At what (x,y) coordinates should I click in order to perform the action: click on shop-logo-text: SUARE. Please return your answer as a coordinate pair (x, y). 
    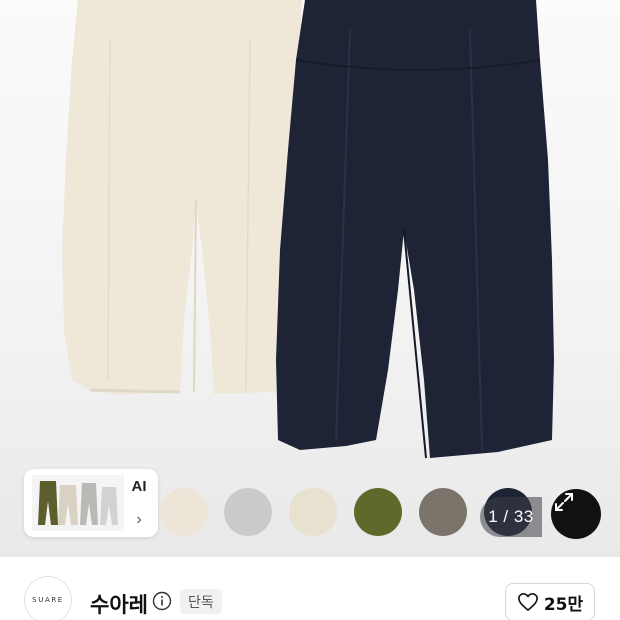
    Looking at the image, I should click on (48, 600).